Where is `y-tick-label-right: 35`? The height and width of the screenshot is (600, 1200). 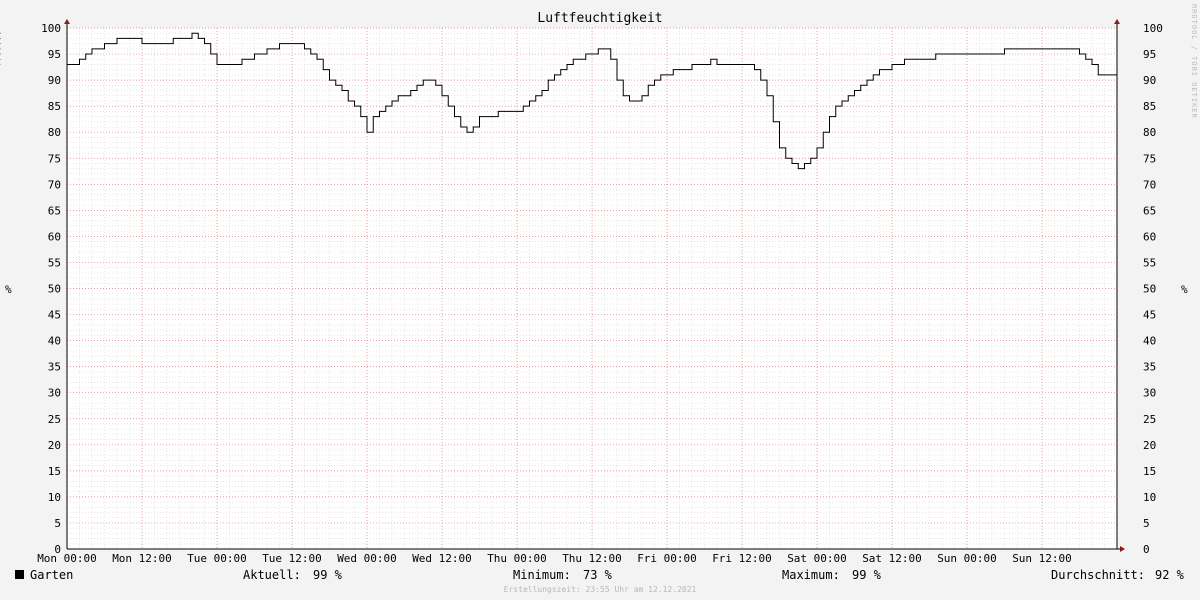 y-tick-label-right: 35 is located at coordinates (1149, 367).